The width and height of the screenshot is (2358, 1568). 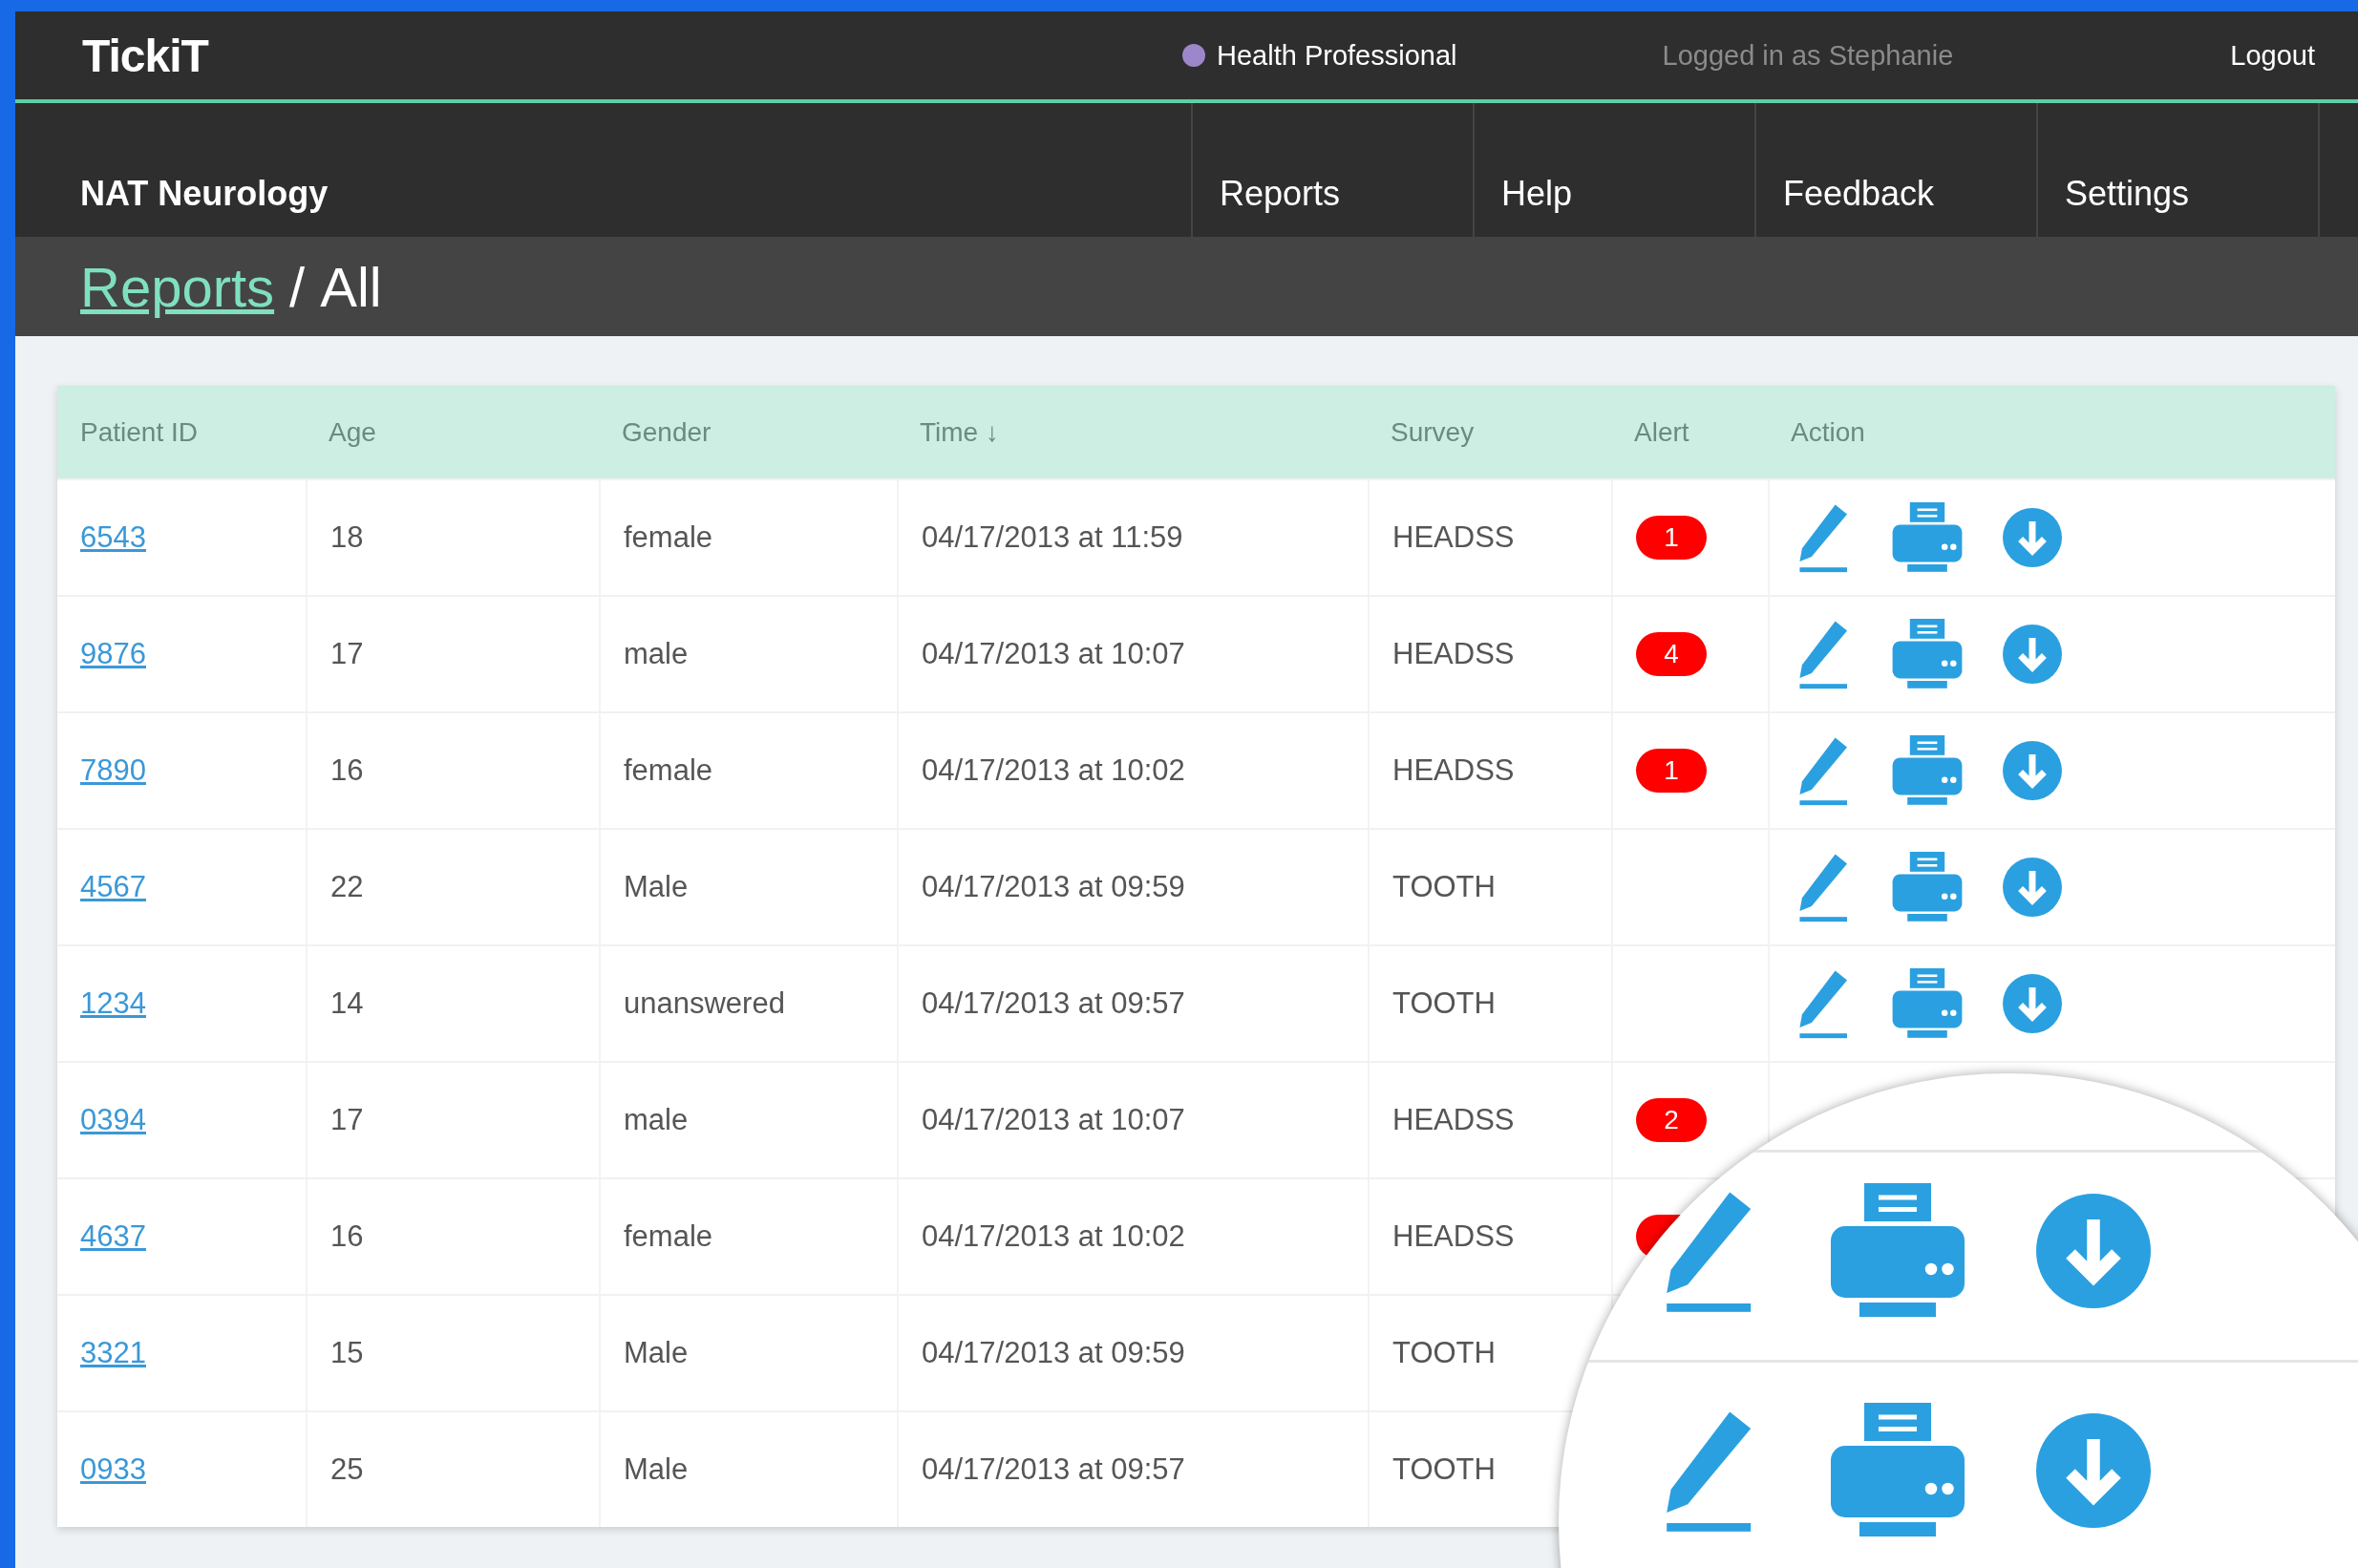 What do you see at coordinates (1671, 1120) in the screenshot?
I see `alert-count: 2` at bounding box center [1671, 1120].